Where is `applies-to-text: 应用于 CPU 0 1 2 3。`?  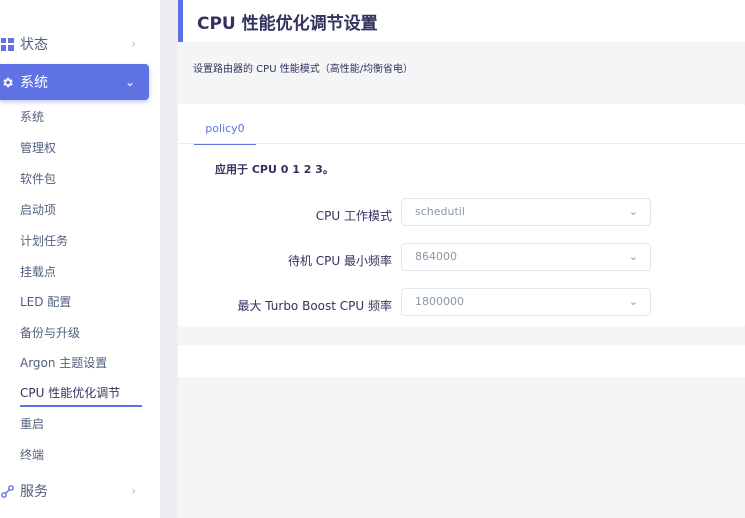
applies-to-text: 应用于 CPU 0 1 2 3。 is located at coordinates (274, 169).